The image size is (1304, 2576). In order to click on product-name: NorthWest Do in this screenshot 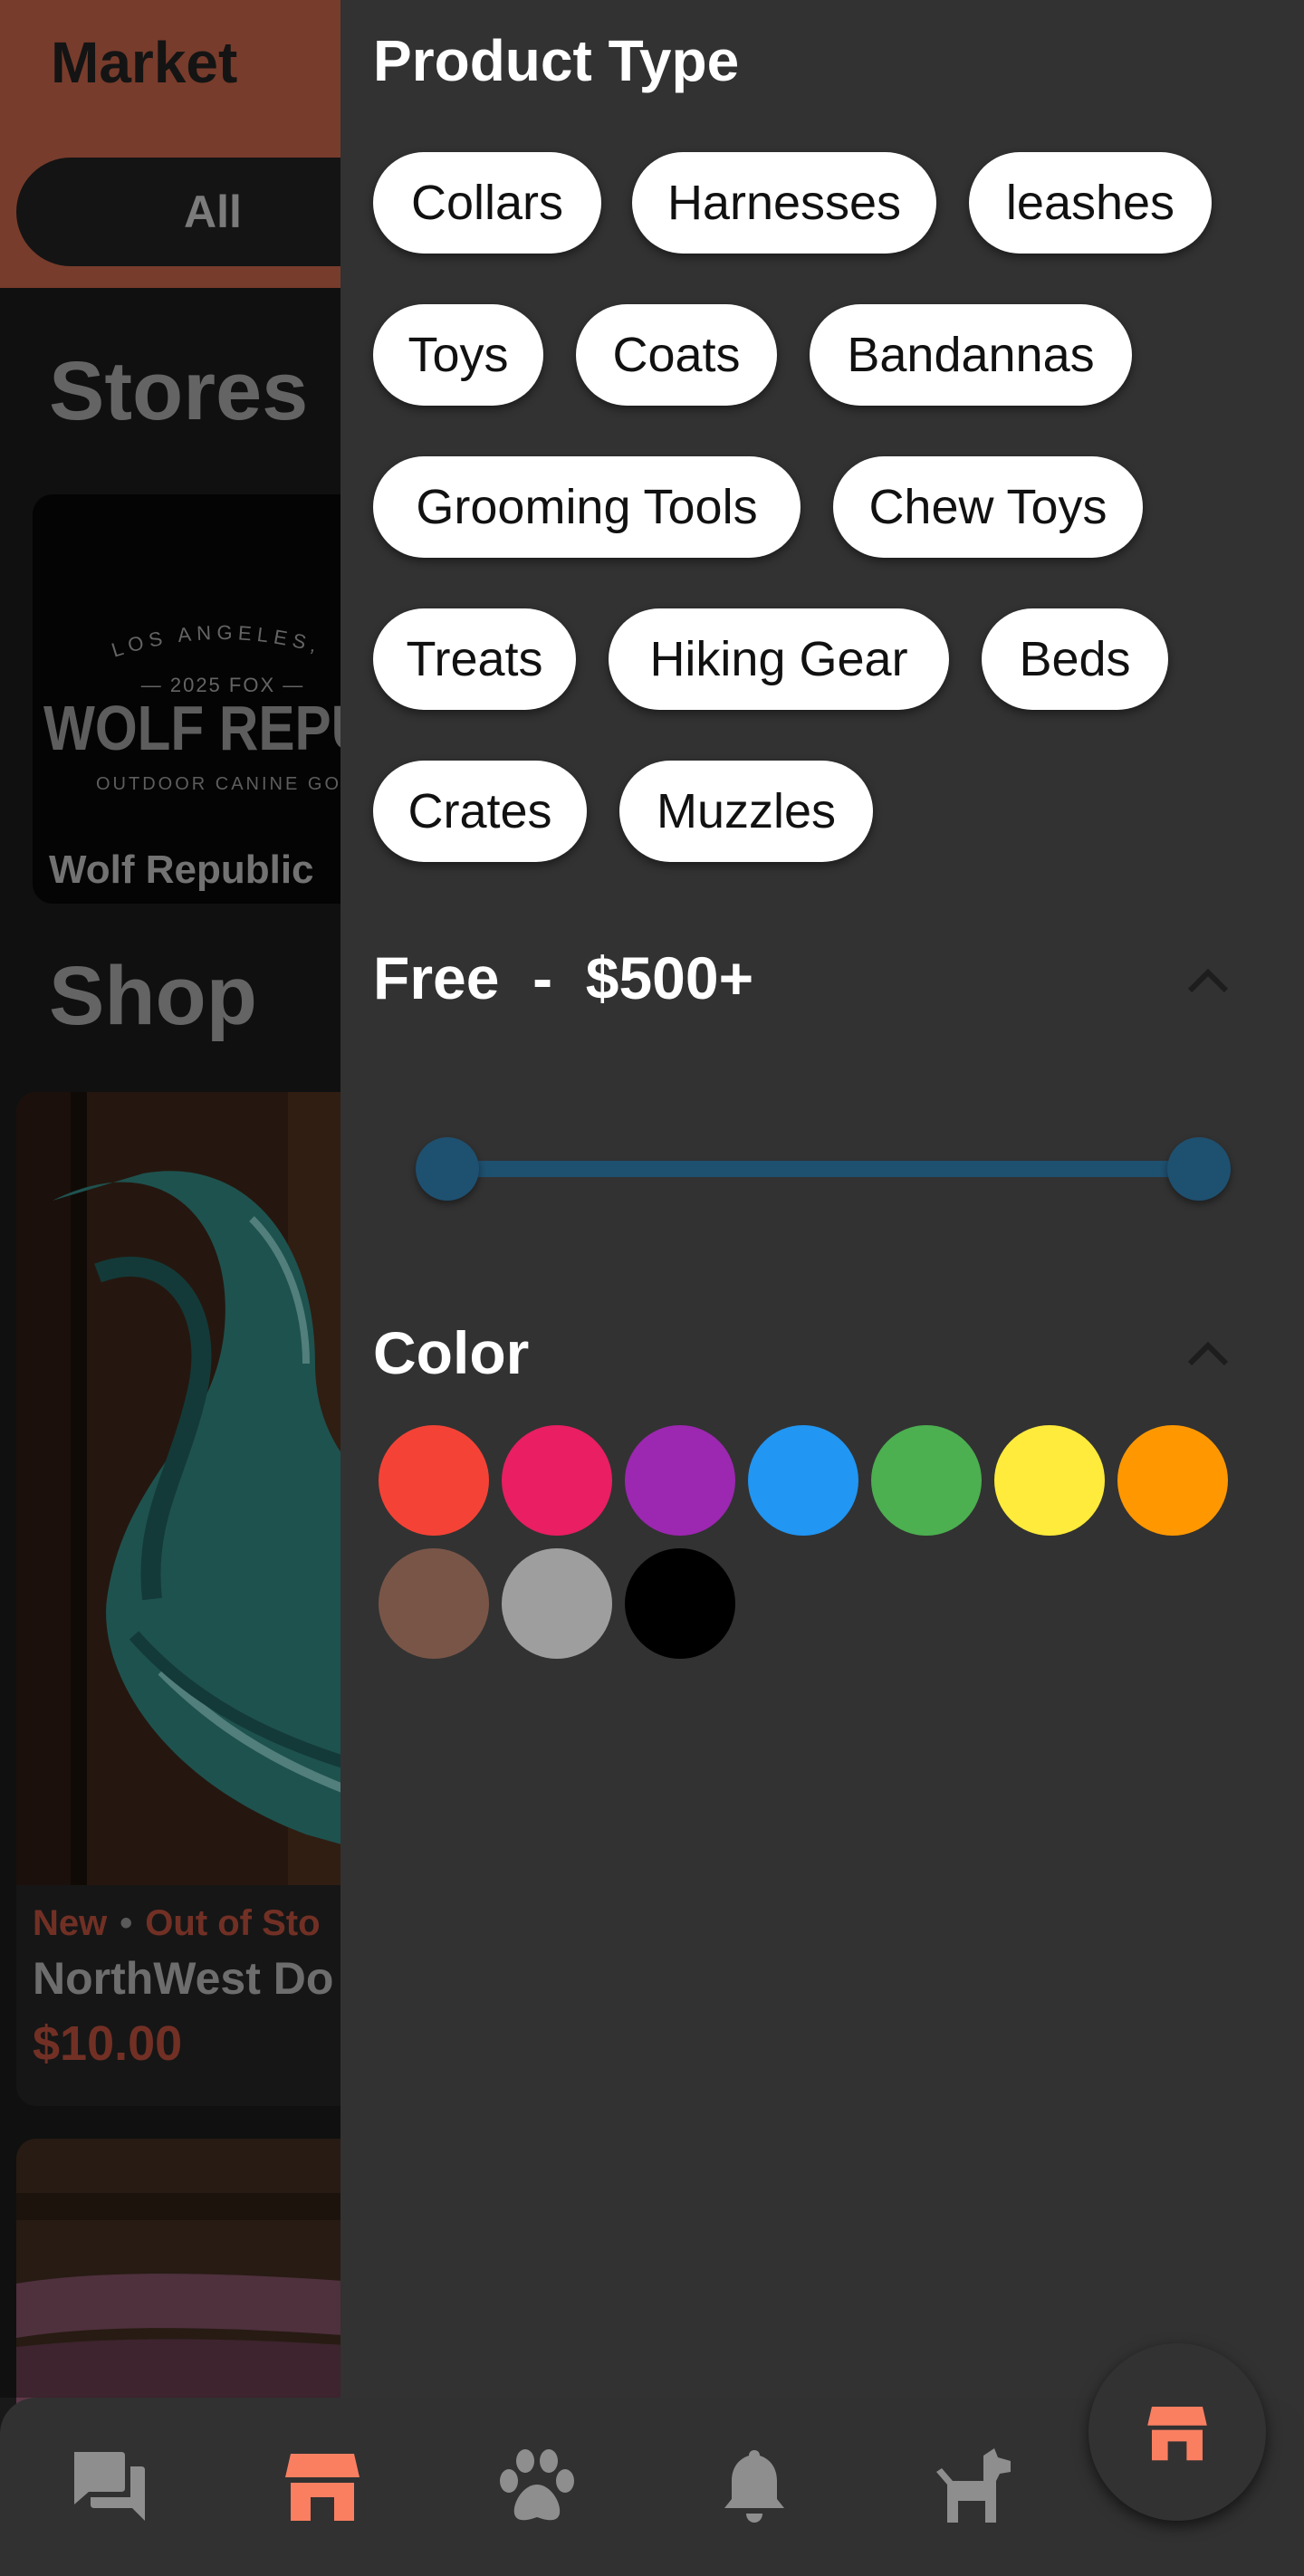, I will do `click(183, 1978)`.